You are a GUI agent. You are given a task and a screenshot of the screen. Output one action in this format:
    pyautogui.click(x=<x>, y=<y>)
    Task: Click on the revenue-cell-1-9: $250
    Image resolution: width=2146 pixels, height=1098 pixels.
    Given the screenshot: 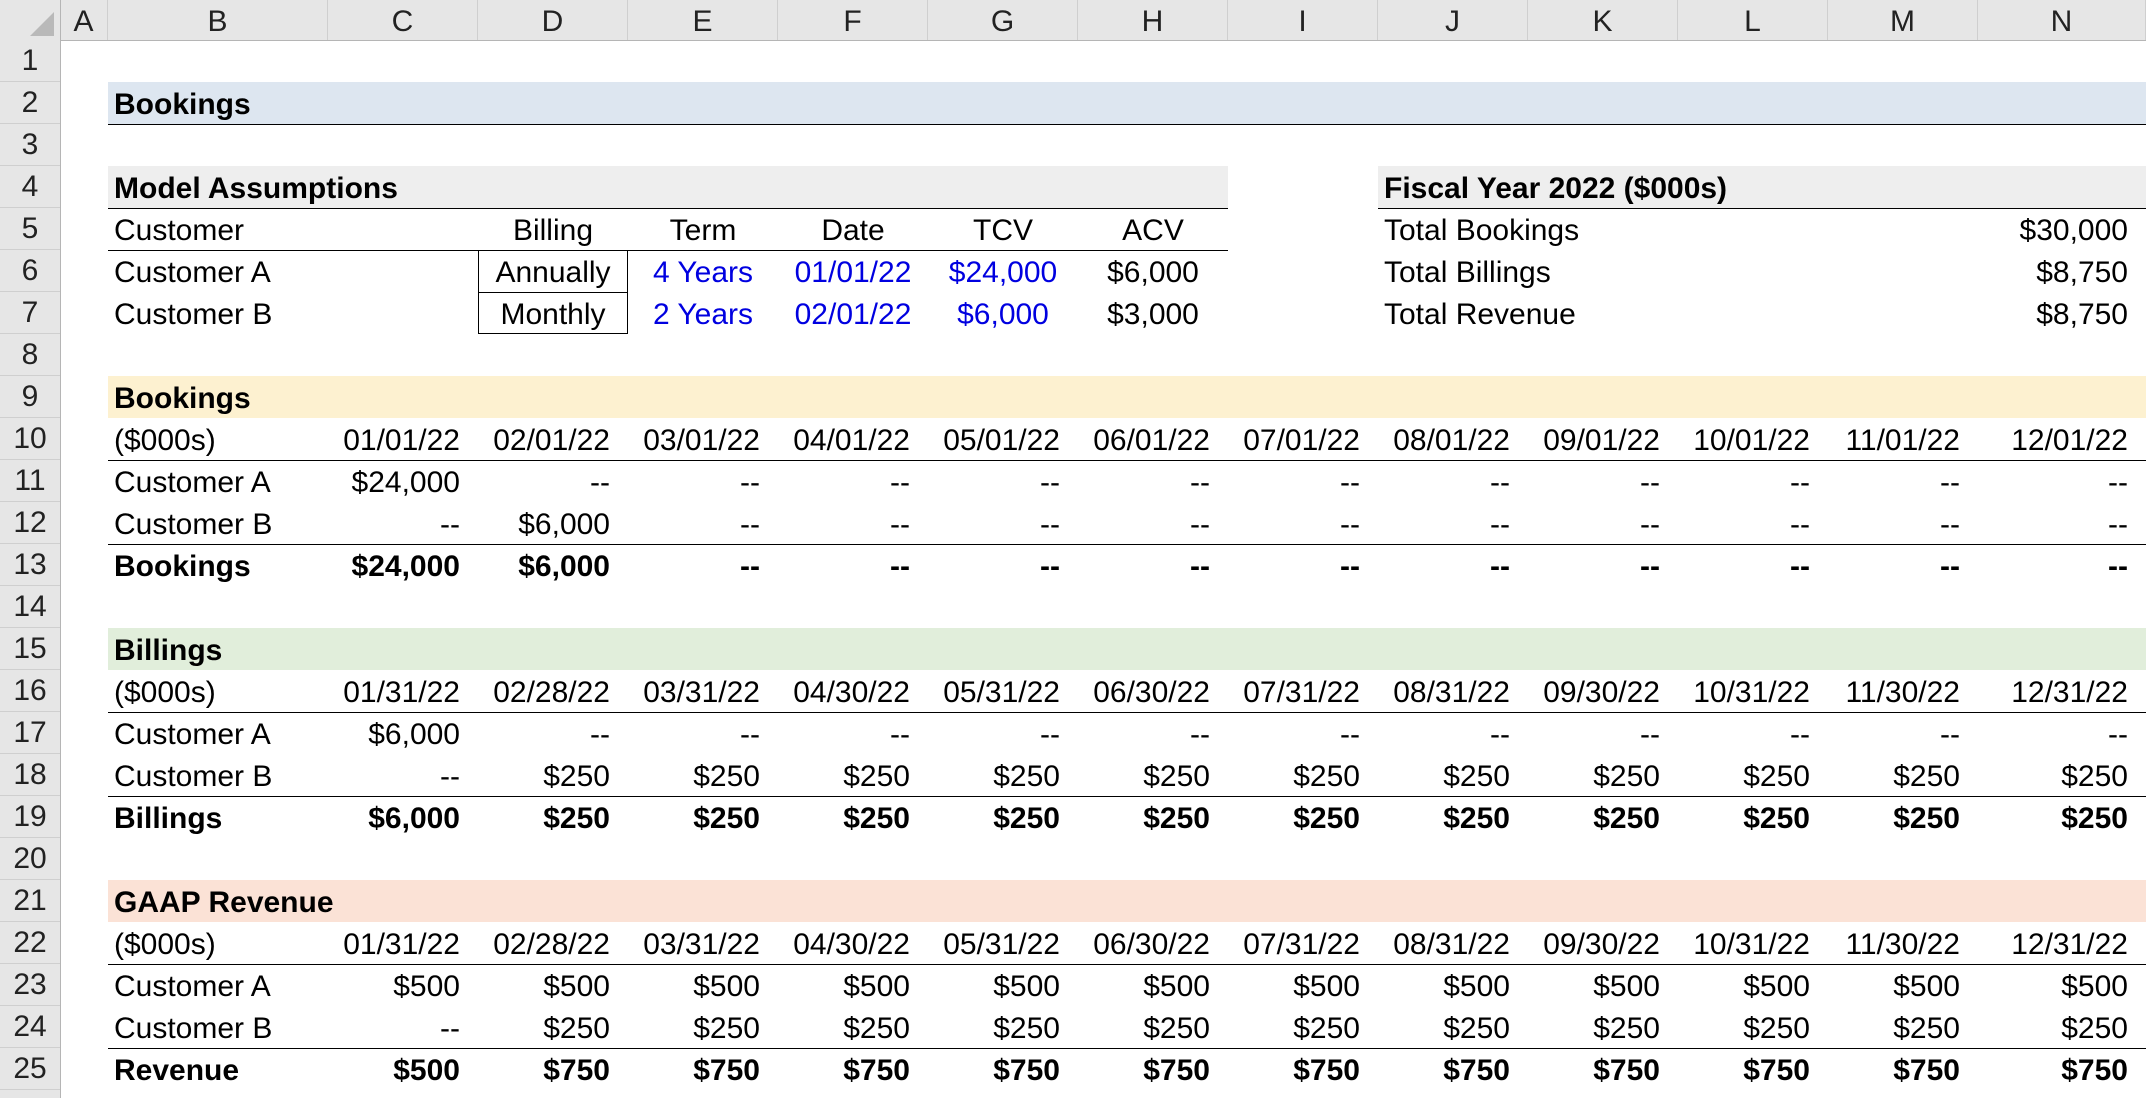 What is the action you would take?
    pyautogui.click(x=1753, y=1027)
    